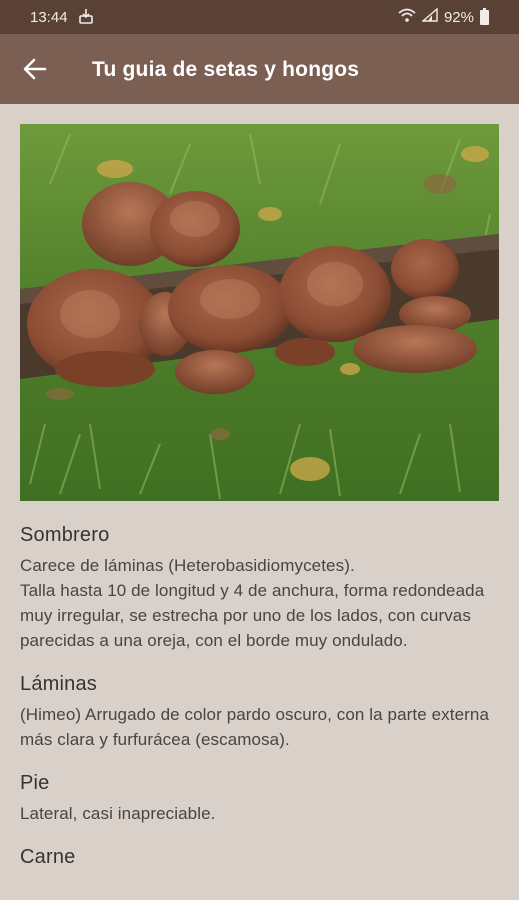 This screenshot has width=519, height=900. Describe the element at coordinates (48, 857) in the screenshot. I see `section-heading: Carne` at that location.